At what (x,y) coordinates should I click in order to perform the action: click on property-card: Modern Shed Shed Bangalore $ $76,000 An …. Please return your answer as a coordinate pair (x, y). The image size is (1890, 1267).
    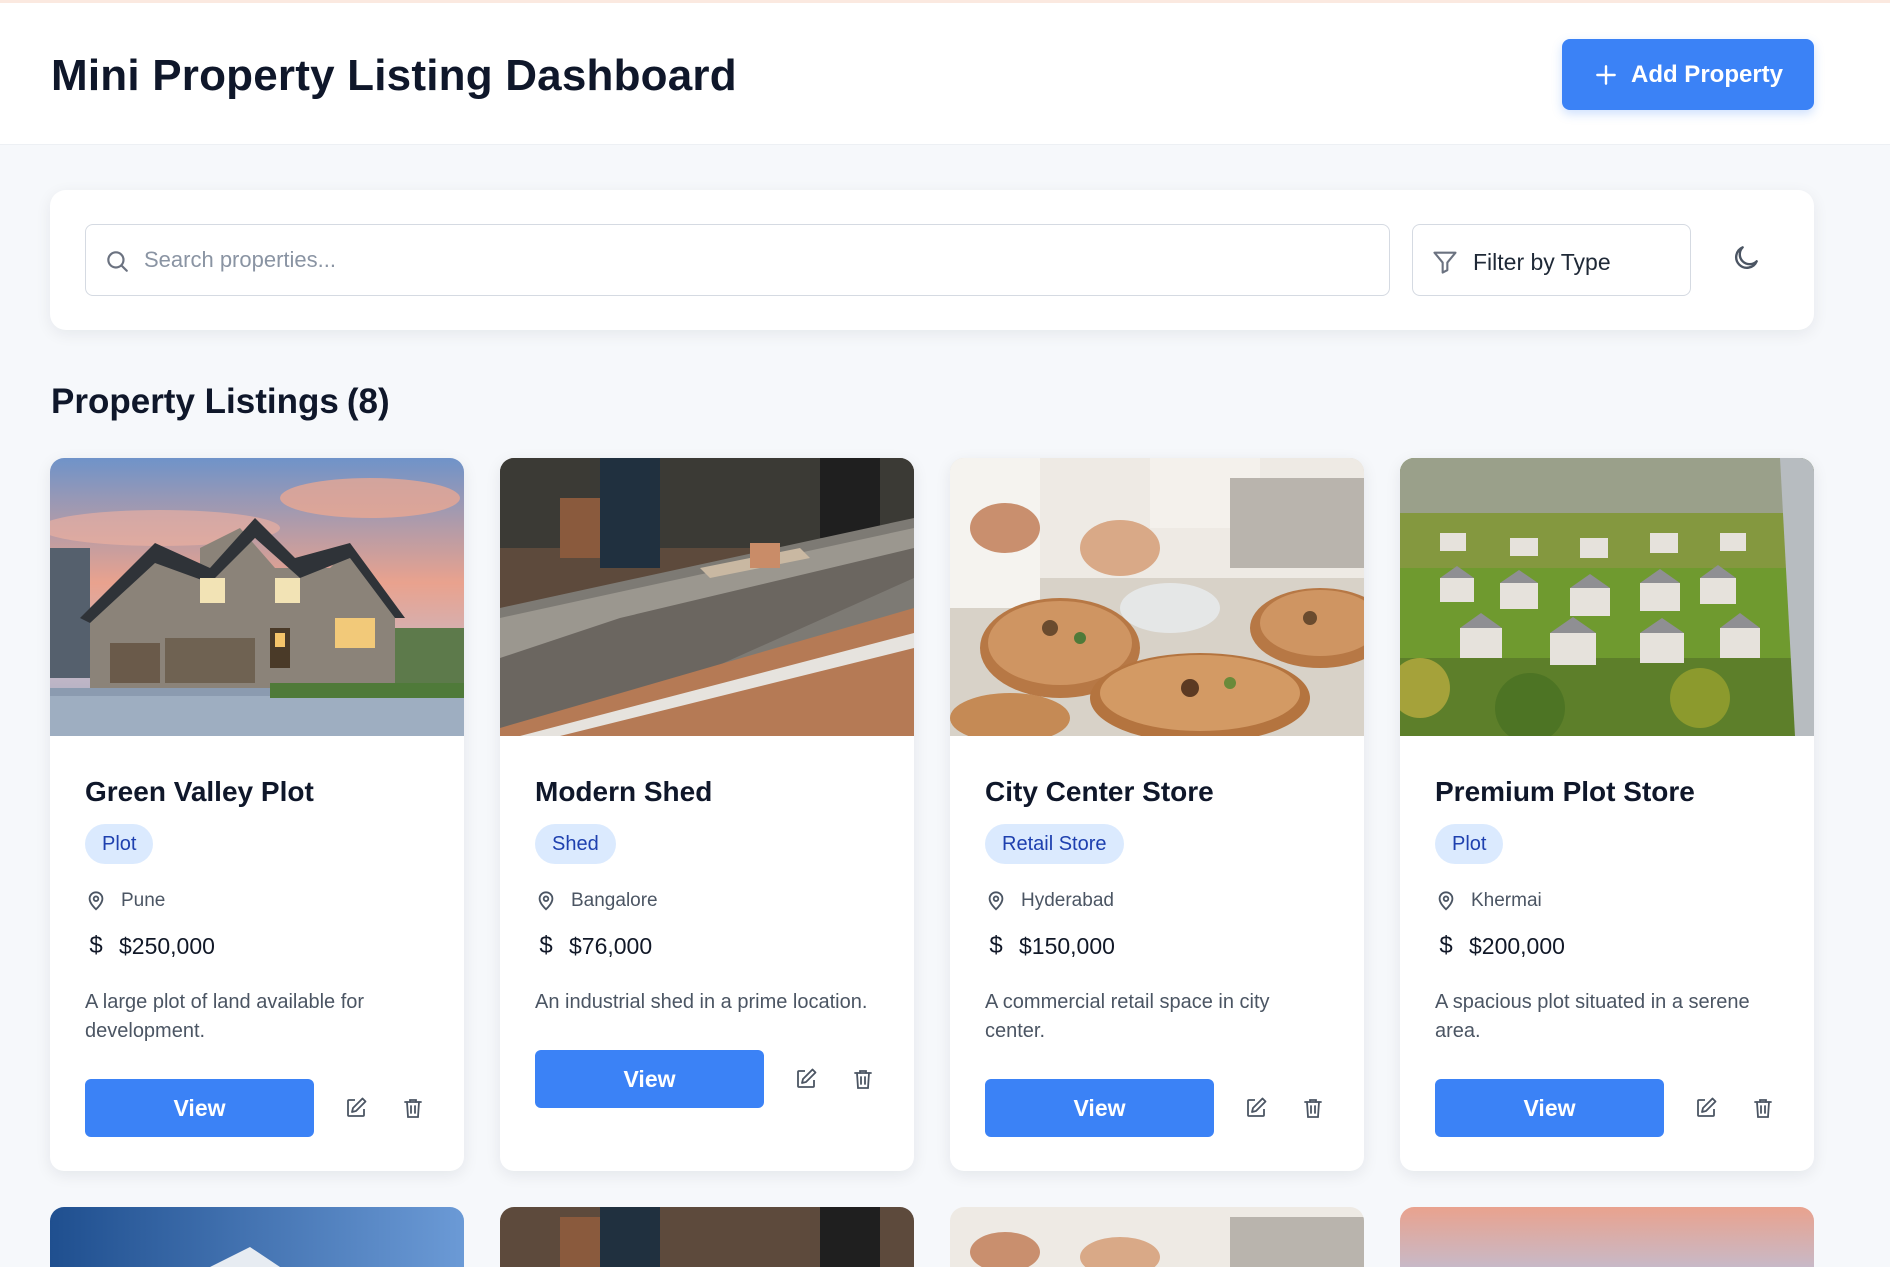
    Looking at the image, I should click on (707, 814).